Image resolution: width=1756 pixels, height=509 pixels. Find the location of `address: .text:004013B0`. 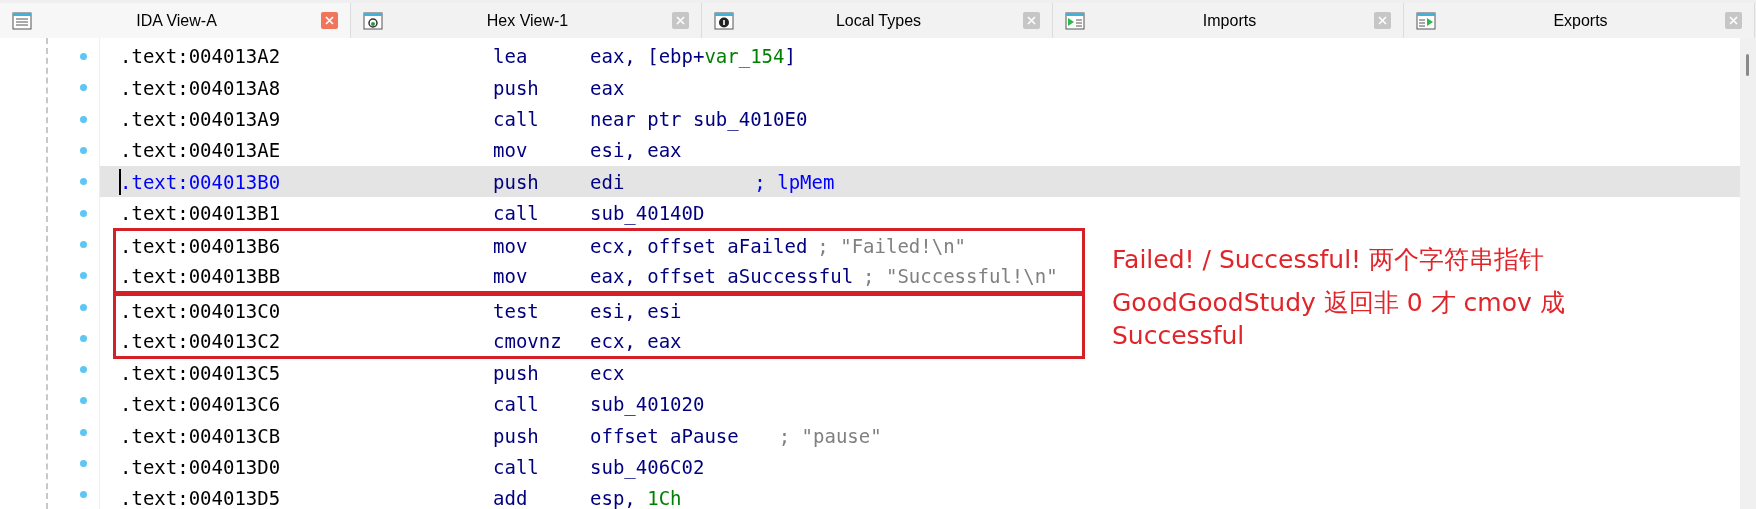

address: .text:004013B0 is located at coordinates (201, 182).